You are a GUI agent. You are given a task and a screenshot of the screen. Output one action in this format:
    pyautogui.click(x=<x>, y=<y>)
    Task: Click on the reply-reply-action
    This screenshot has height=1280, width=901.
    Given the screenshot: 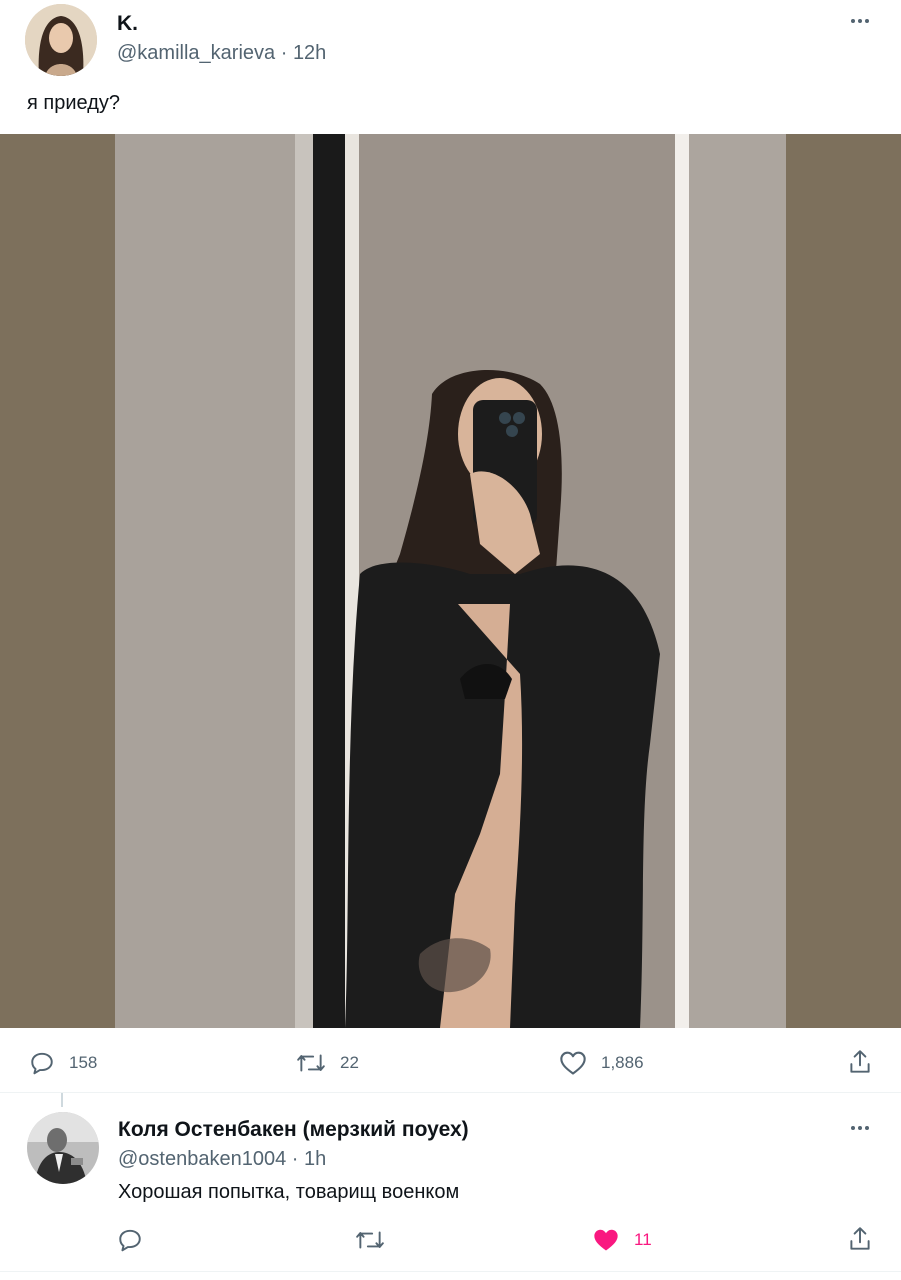 What is the action you would take?
    pyautogui.click(x=130, y=1240)
    